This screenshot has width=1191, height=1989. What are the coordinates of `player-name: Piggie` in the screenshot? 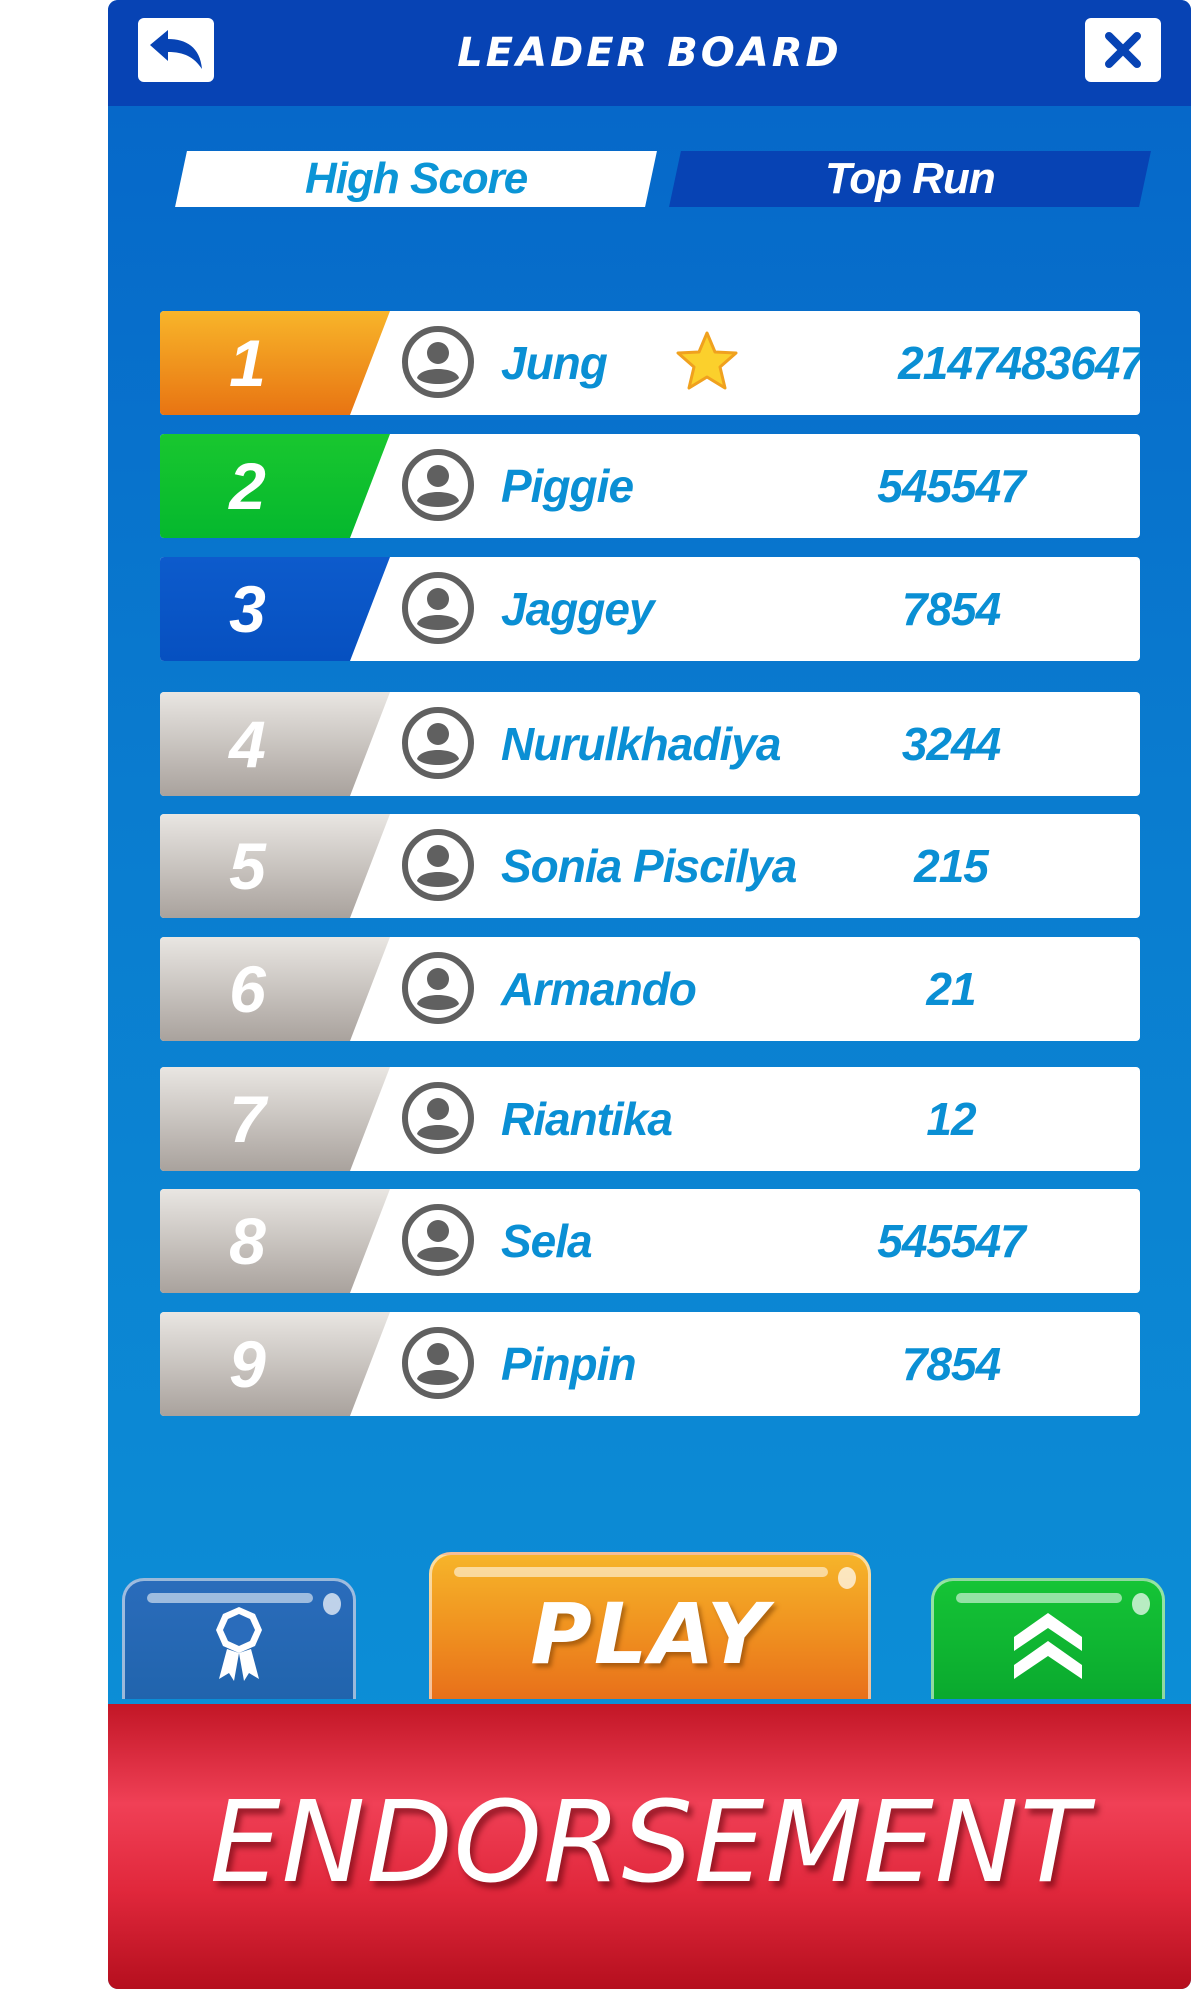 It's located at (567, 486).